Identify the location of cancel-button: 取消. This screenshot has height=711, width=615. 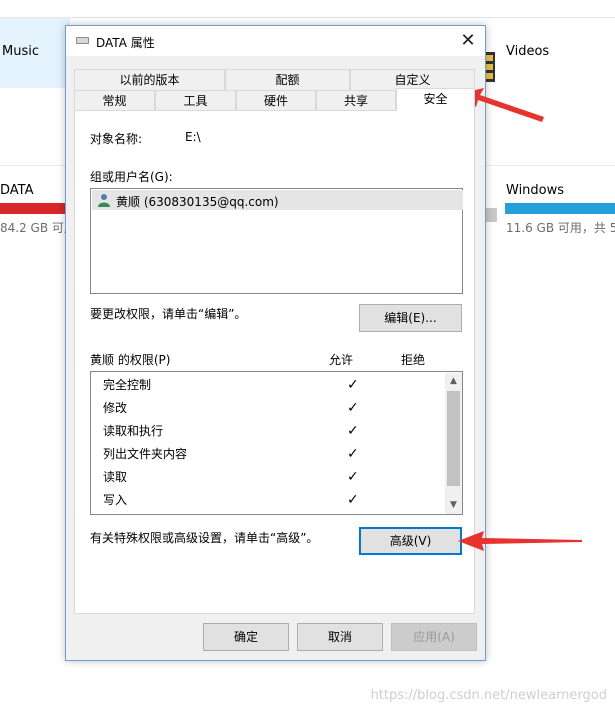
(340, 637).